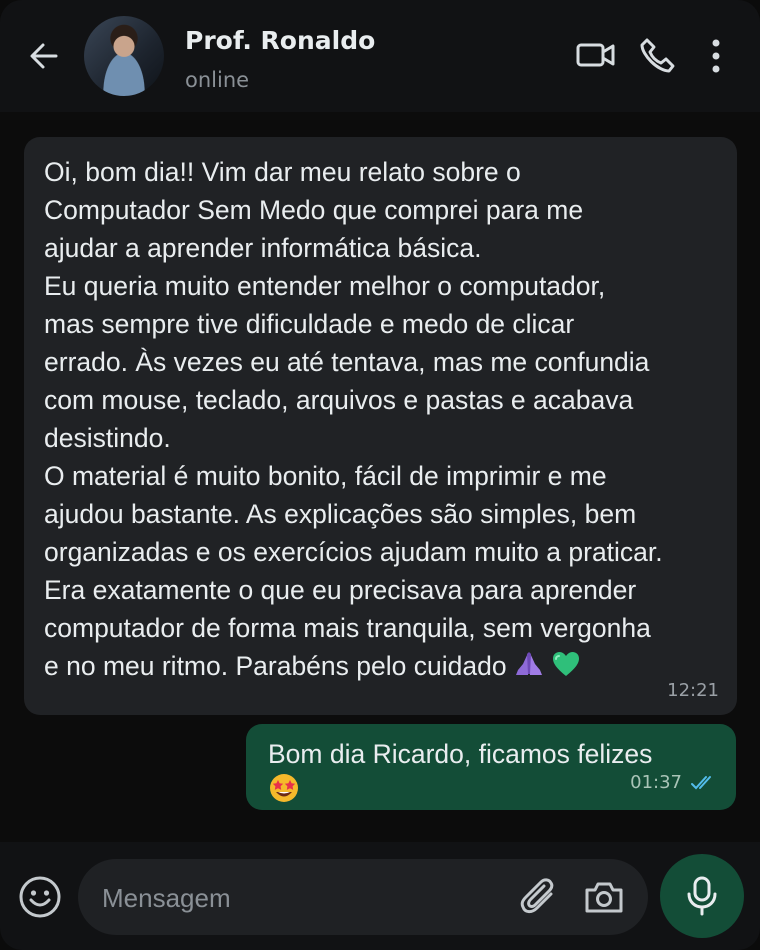 The image size is (760, 950). I want to click on emoji-icon, so click(40, 897).